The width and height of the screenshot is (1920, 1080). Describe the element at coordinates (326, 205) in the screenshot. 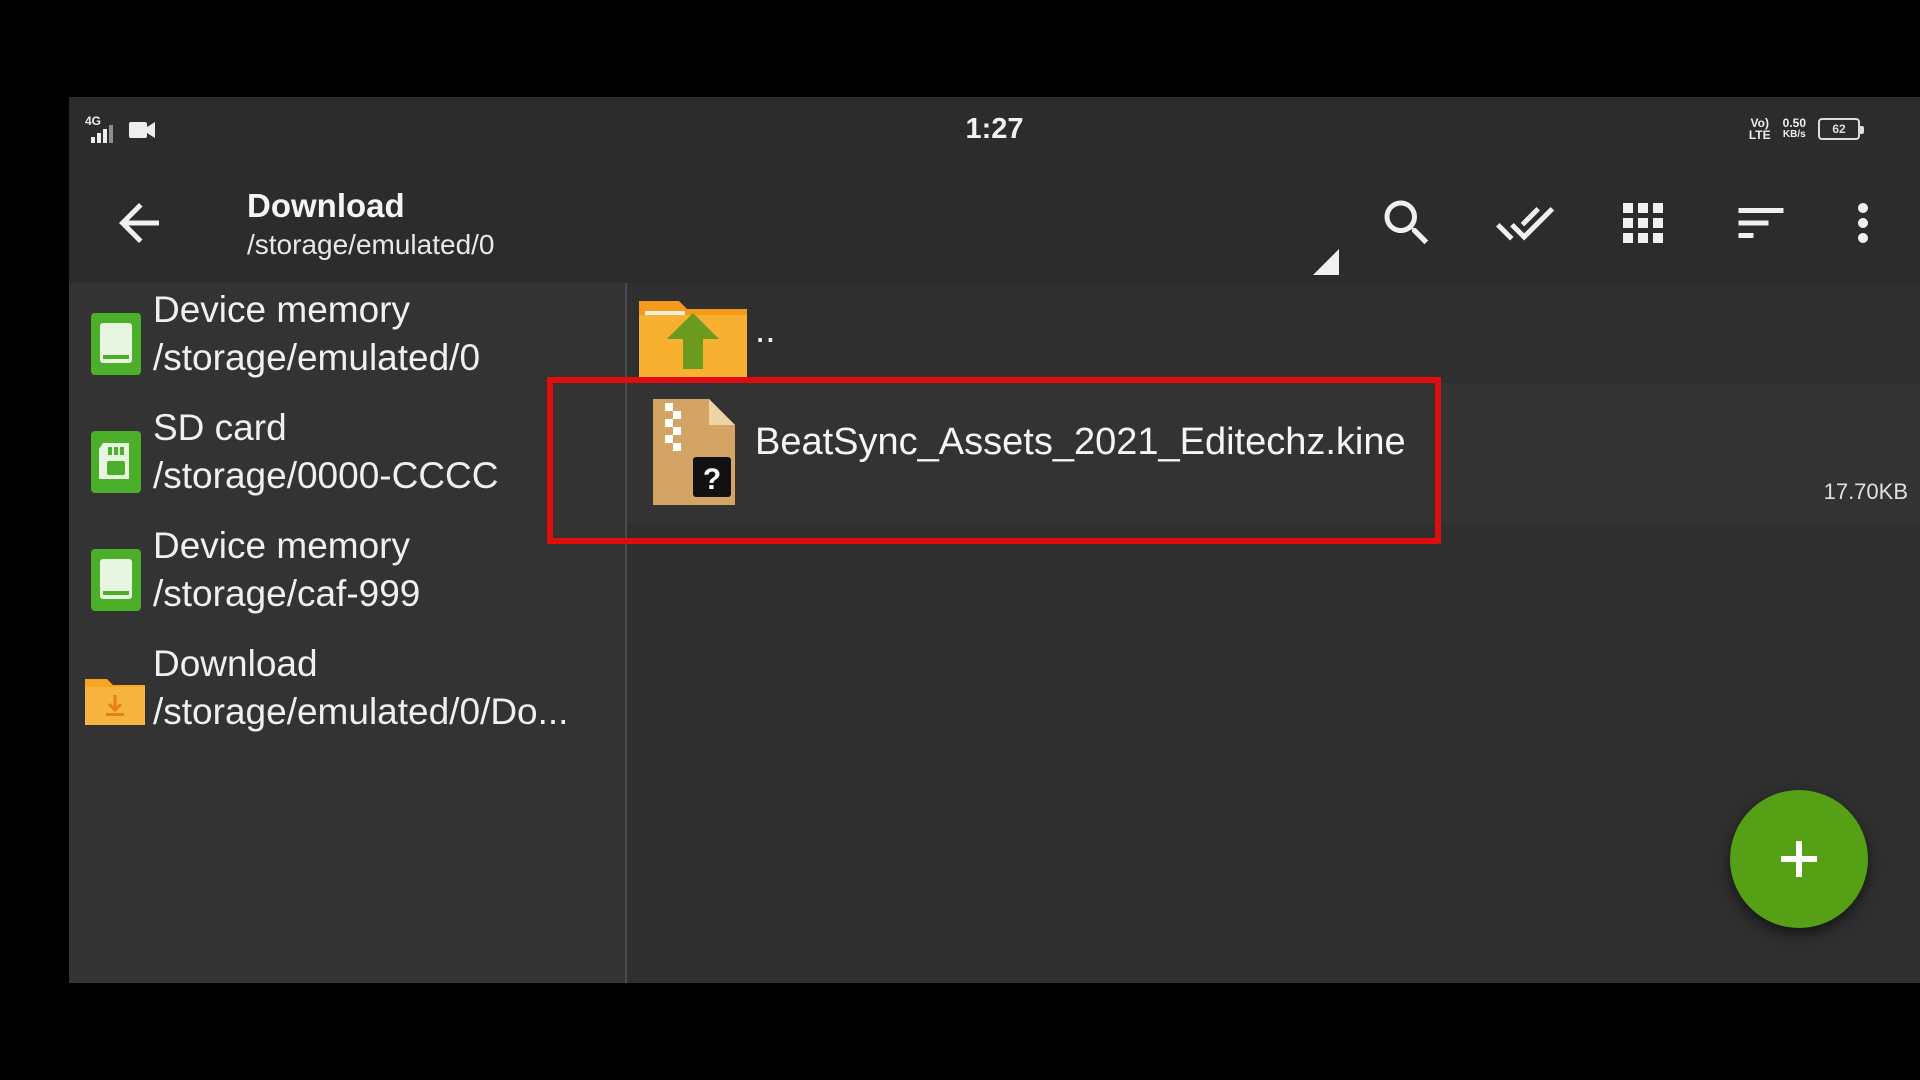

I see `page-title: Download` at that location.